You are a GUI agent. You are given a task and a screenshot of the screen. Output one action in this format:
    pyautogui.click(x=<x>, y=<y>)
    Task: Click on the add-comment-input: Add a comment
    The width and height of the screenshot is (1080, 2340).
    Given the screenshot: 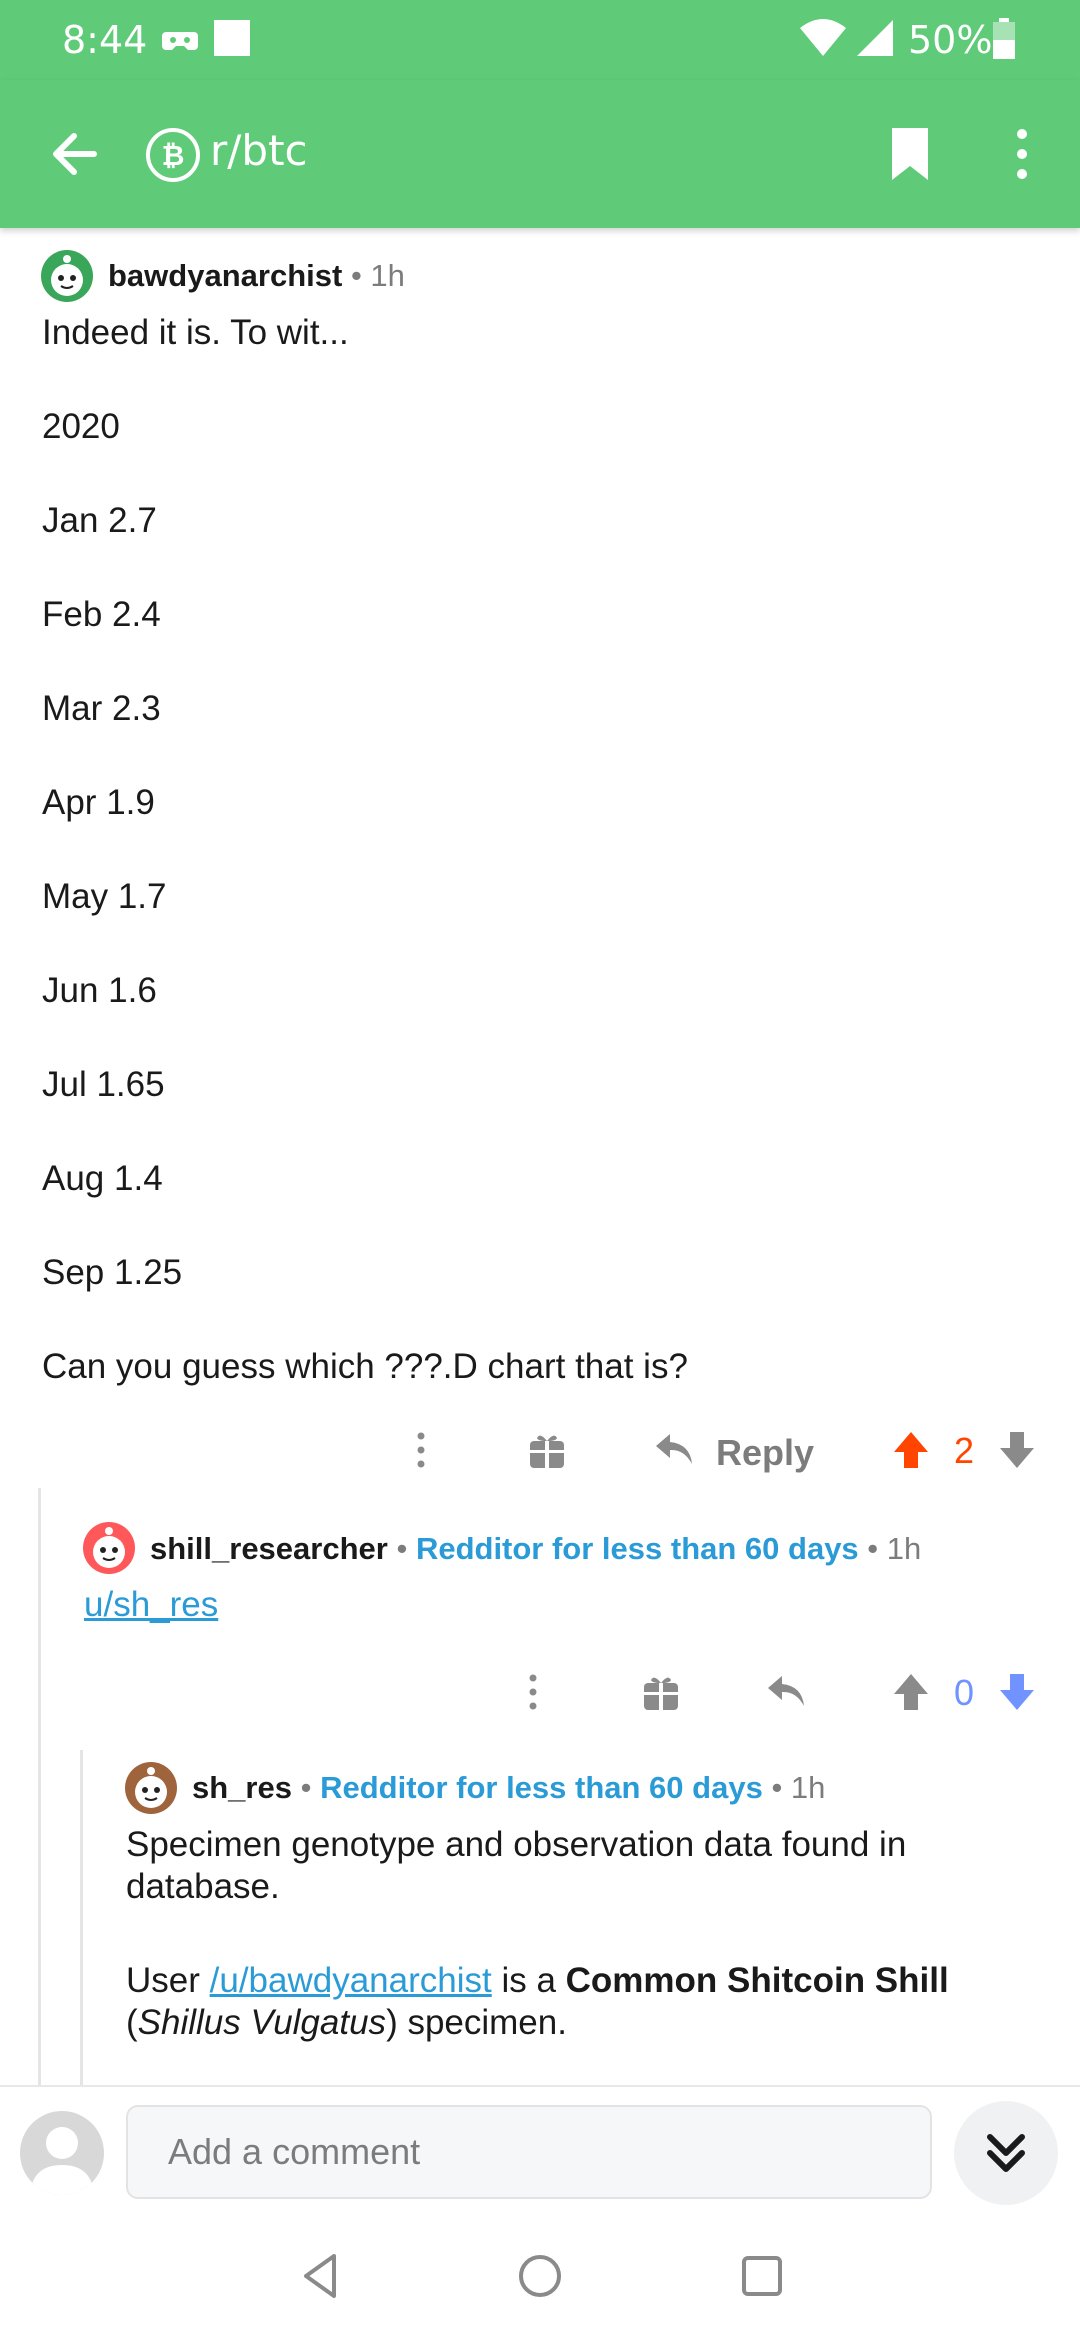 What is the action you would take?
    pyautogui.click(x=529, y=2152)
    